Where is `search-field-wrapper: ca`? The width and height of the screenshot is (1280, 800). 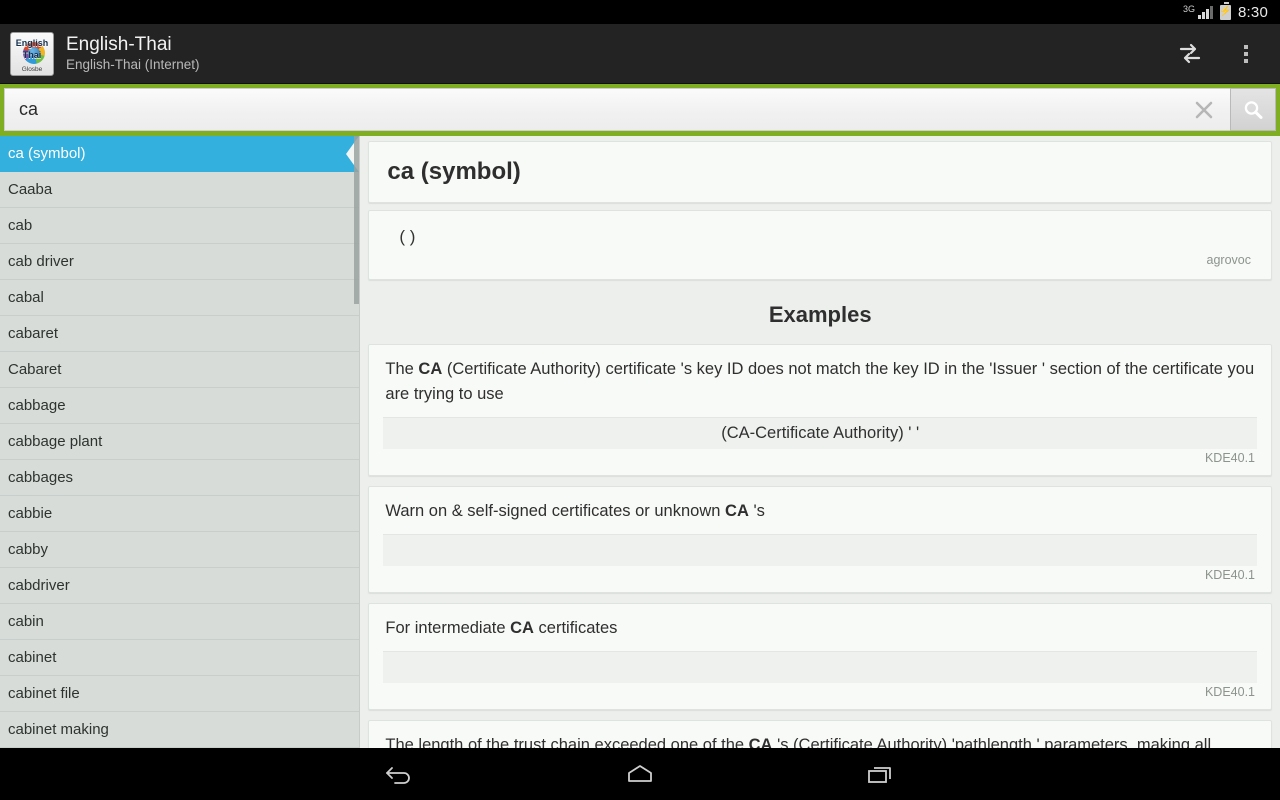
search-field-wrapper: ca is located at coordinates (617, 109).